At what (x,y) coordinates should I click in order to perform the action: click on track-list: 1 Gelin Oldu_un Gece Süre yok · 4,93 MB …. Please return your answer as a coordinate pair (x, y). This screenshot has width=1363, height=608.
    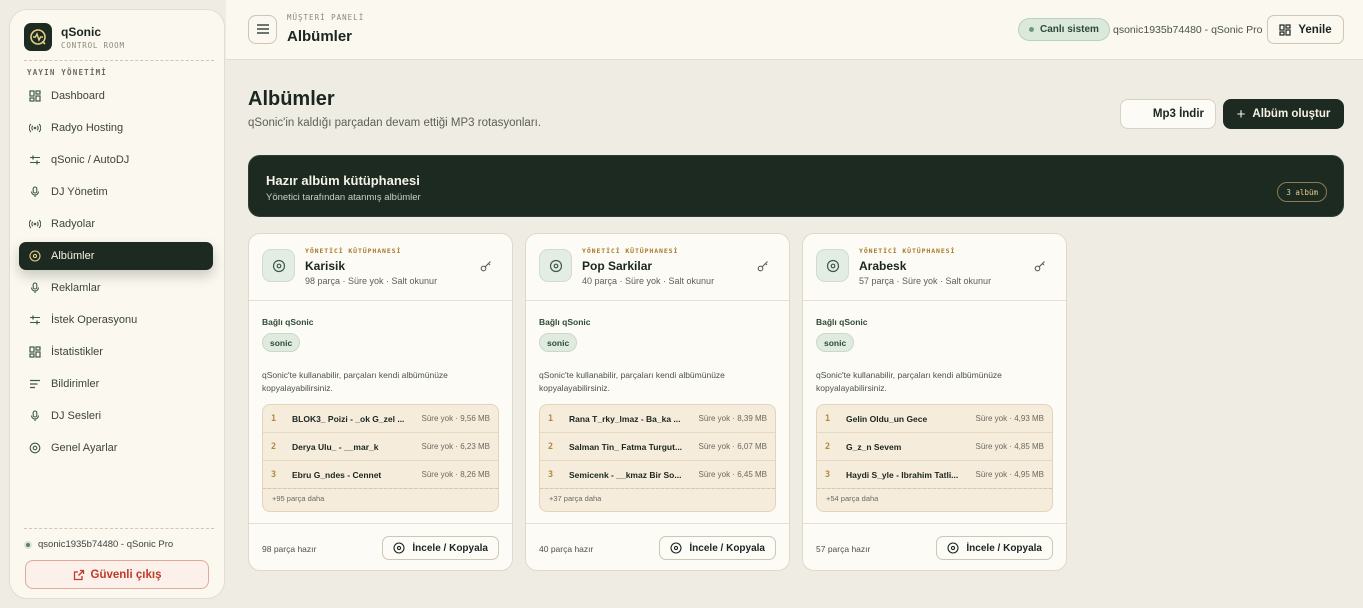
    Looking at the image, I should click on (934, 458).